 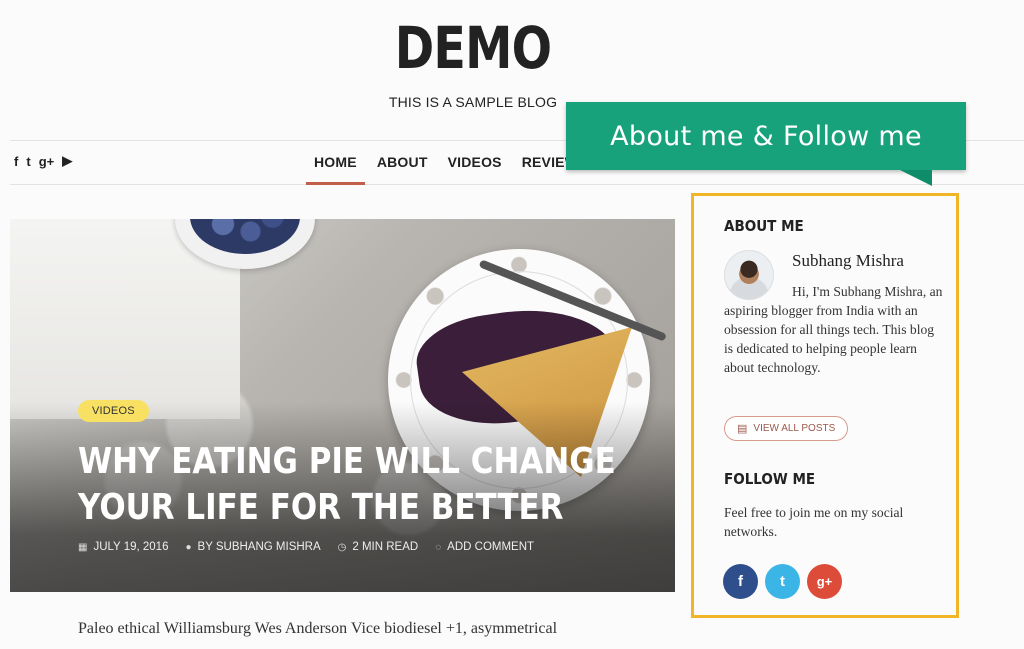 What do you see at coordinates (347, 461) in the screenshot?
I see `post-title-line-1: WHY EATING PIE WILL CHANGE` at bounding box center [347, 461].